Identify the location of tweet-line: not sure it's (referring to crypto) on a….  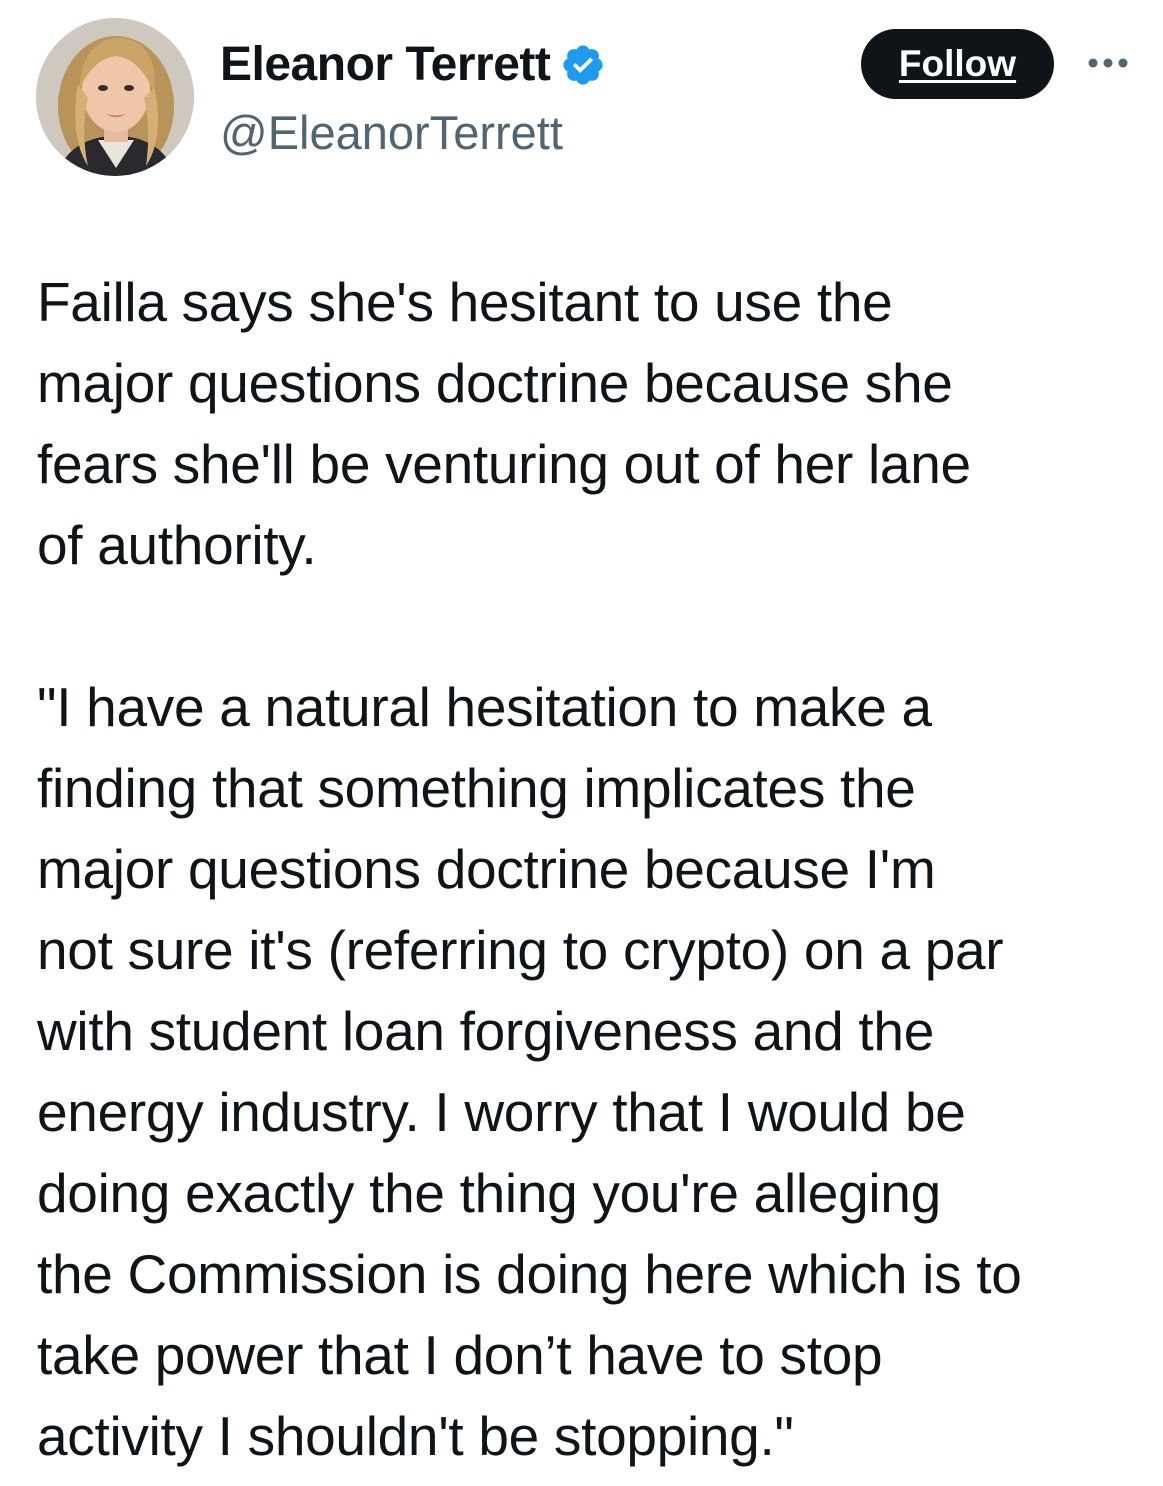
(520, 950).